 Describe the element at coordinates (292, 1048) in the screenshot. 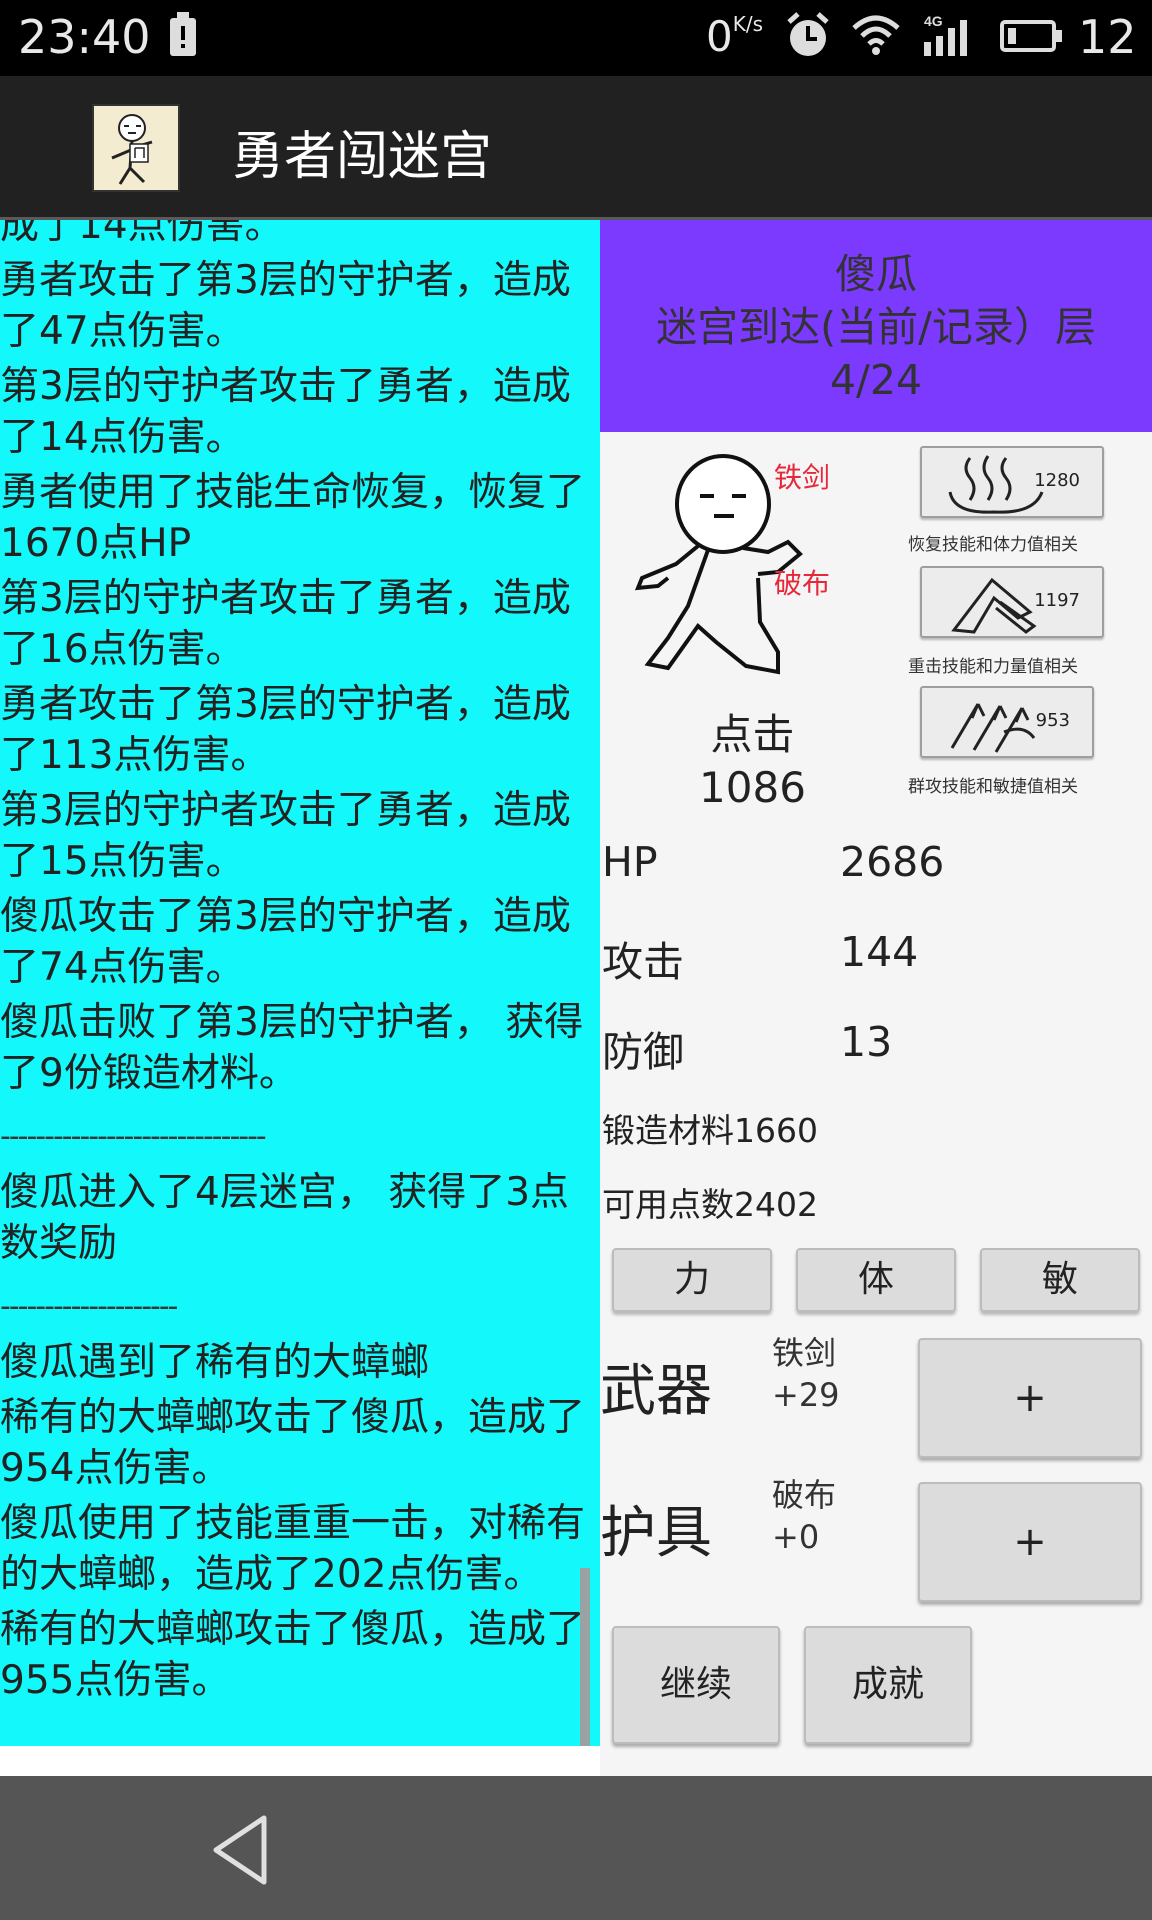

I see `log-line: 傻瓜击败了第3层的守护者， 获得了9份锻造材料。` at that location.